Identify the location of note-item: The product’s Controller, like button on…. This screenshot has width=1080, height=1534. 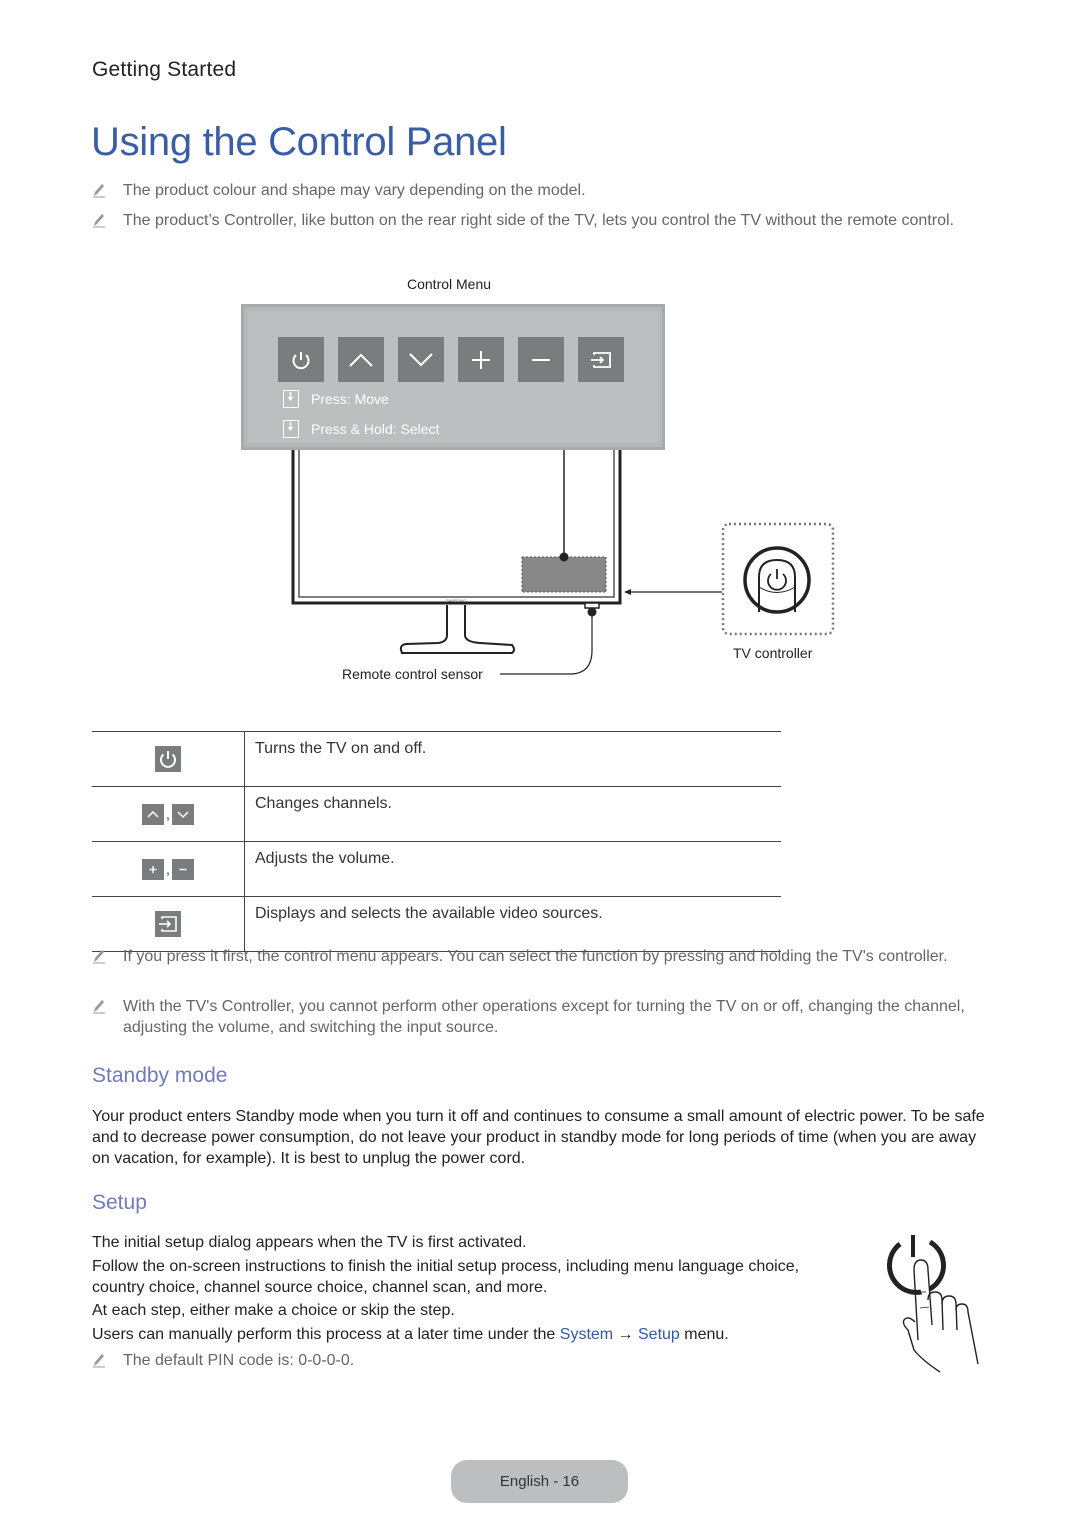
(532, 232).